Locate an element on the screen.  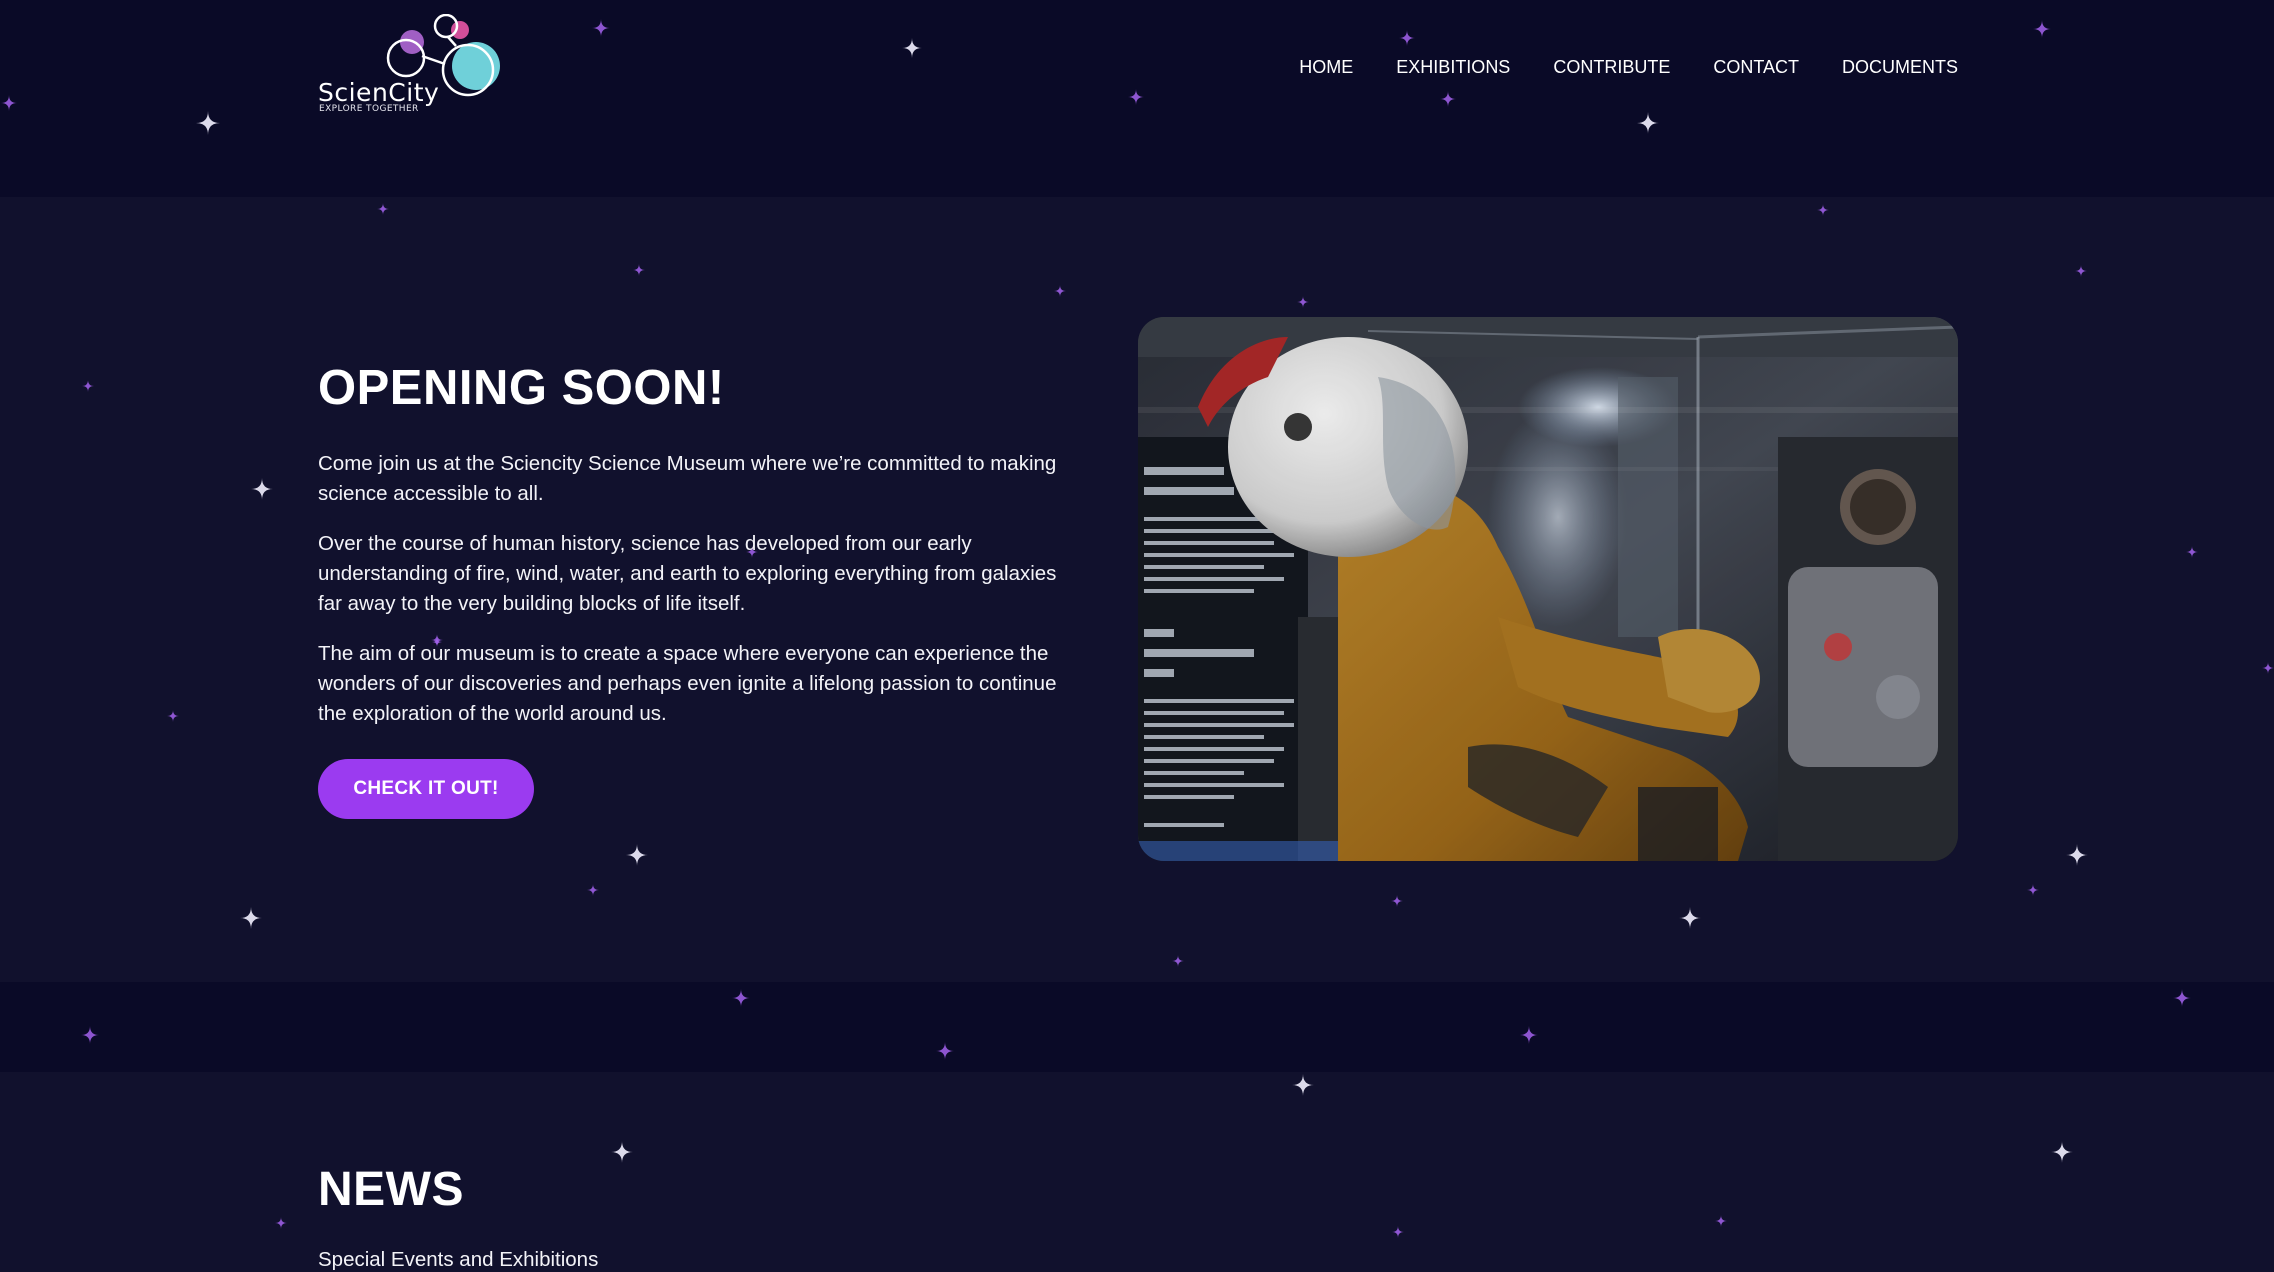
logo-wordmark: ScienCity is located at coordinates (379, 92).